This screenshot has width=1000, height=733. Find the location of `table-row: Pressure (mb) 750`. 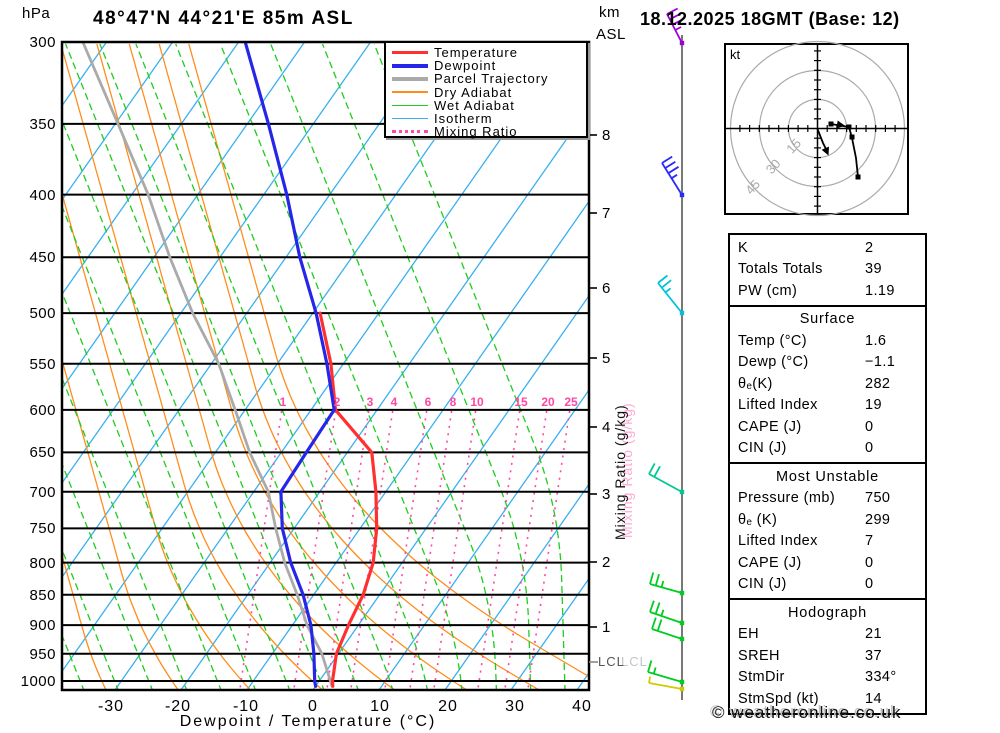

table-row: Pressure (mb) 750 is located at coordinates (827, 499).